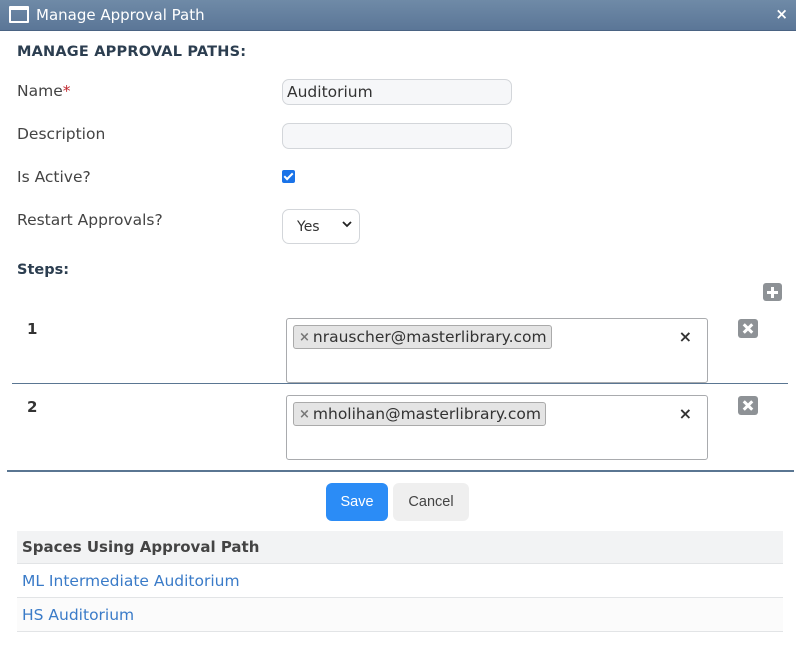 Image resolution: width=796 pixels, height=672 pixels. What do you see at coordinates (397, 92) in the screenshot?
I see `name-input` at bounding box center [397, 92].